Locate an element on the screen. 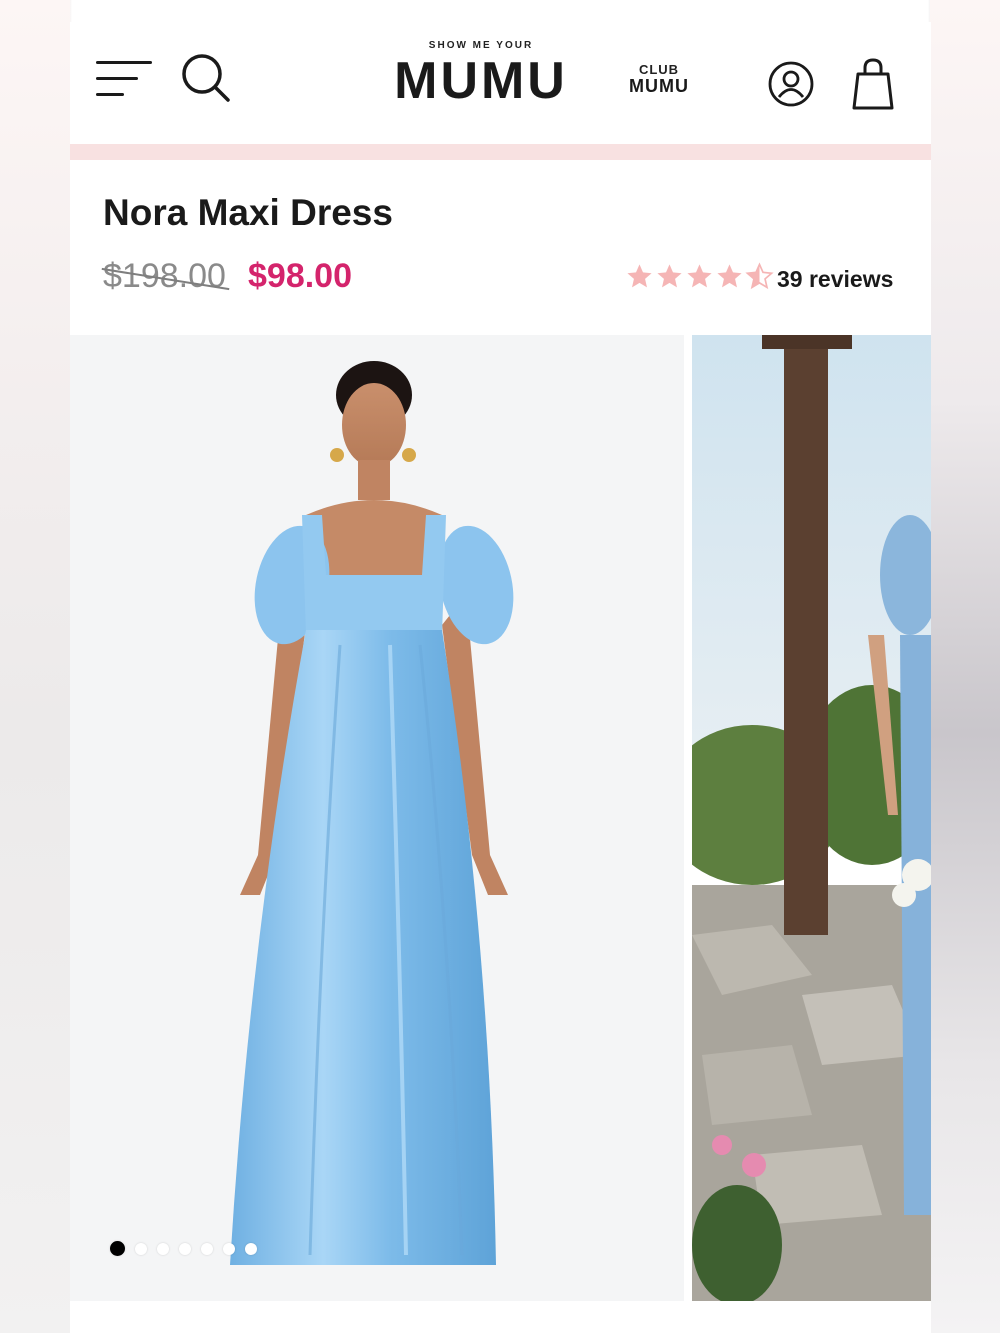  gallery-pagination is located at coordinates (183, 1248).